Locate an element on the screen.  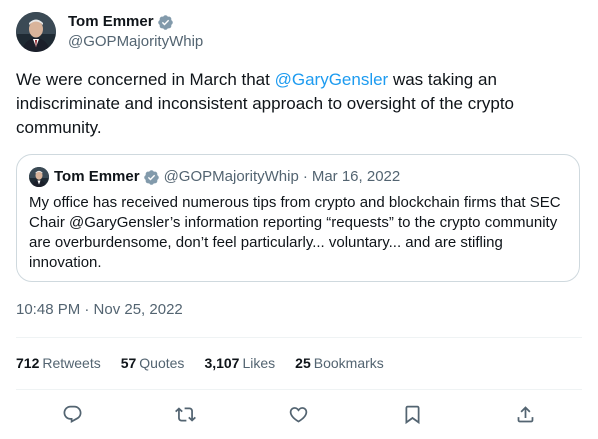
tweet-header: Tom Emmer @GOPMajorityWhip is located at coordinates (109, 32).